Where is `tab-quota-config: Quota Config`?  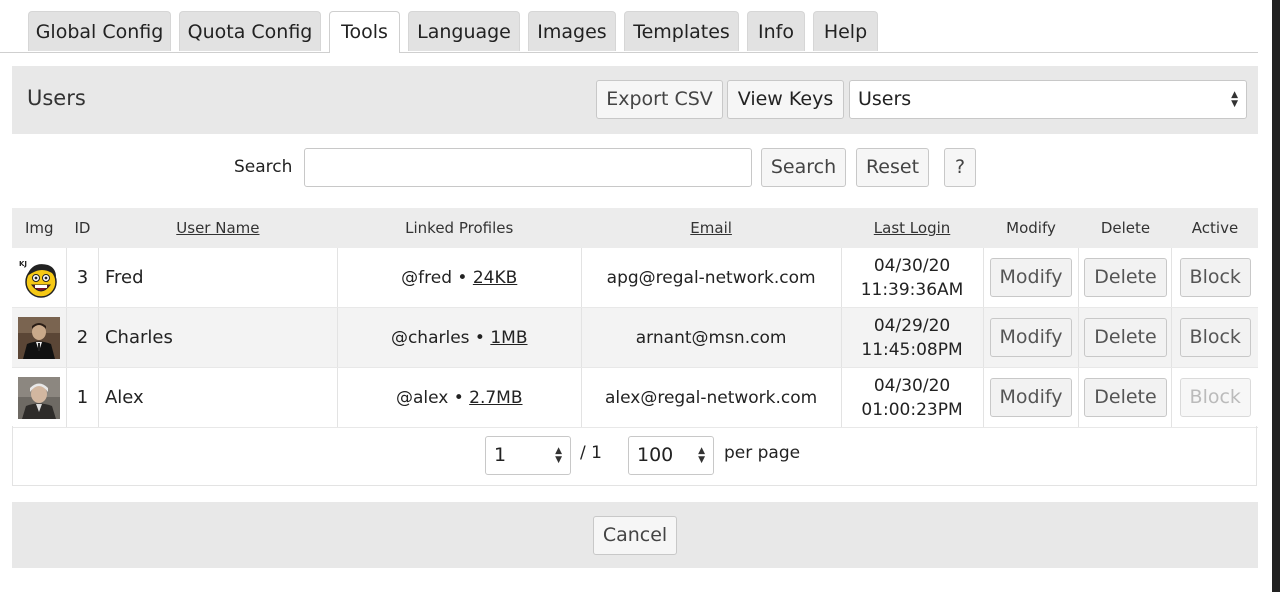 tab-quota-config: Quota Config is located at coordinates (250, 31).